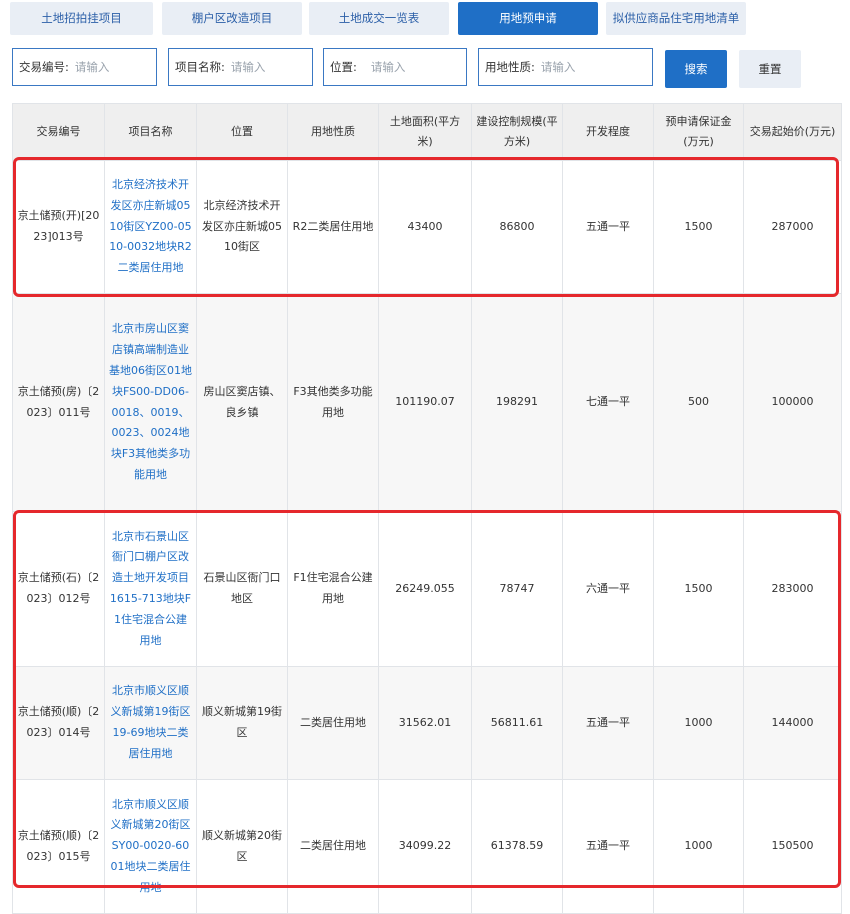 The height and width of the screenshot is (914, 850). I want to click on header-land-use: 用地性质, so click(333, 132).